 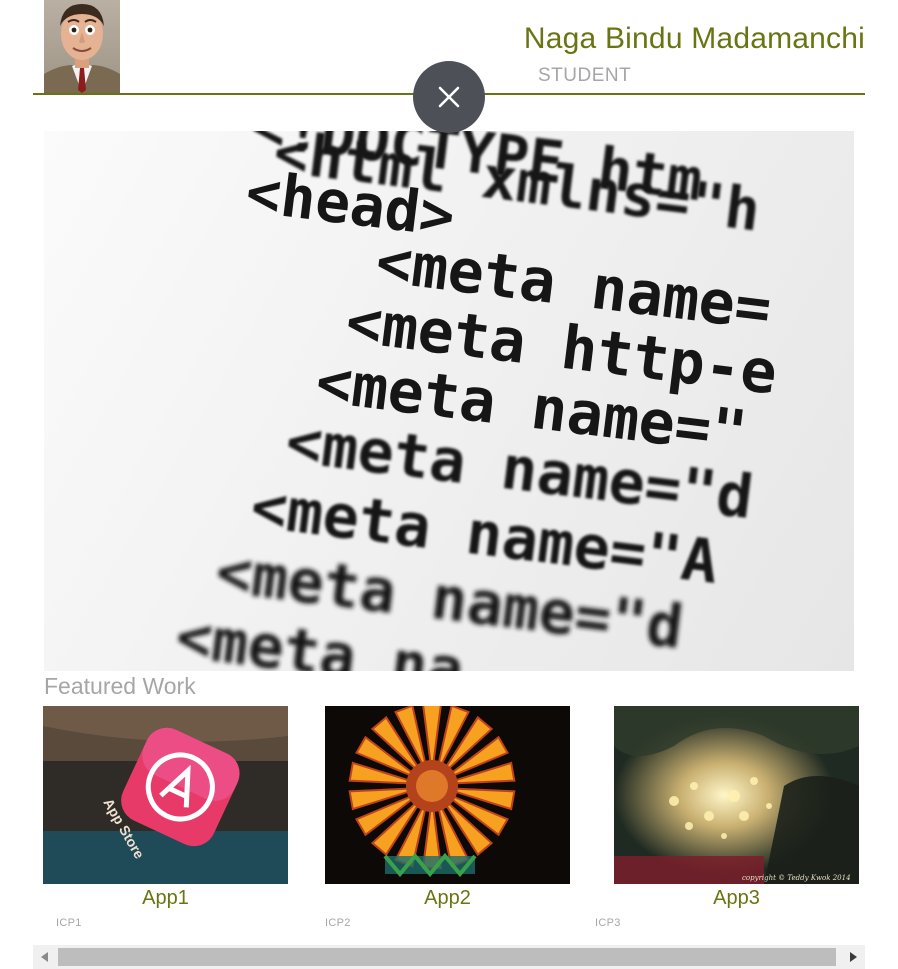 What do you see at coordinates (694, 38) in the screenshot?
I see `profile-name: Naga Bindu Madamanchi` at bounding box center [694, 38].